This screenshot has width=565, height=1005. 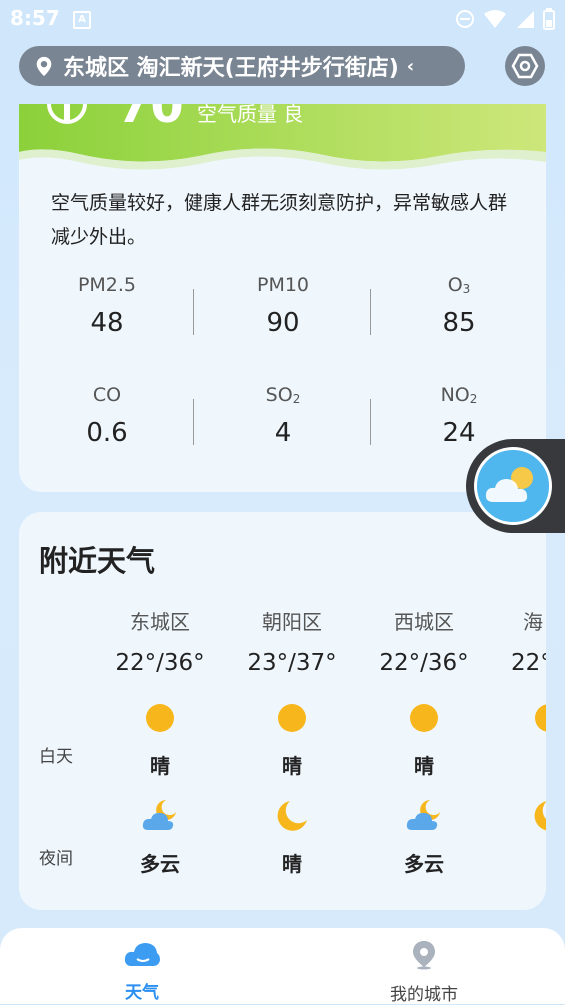 What do you see at coordinates (528, 663) in the screenshot?
I see `city-temperature: 22°` at bounding box center [528, 663].